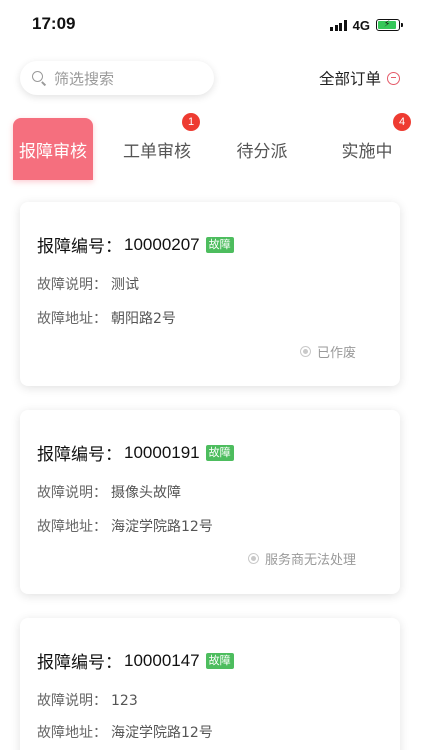 Image resolution: width=422 pixels, height=750 pixels. Describe the element at coordinates (84, 78) in the screenshot. I see `search-placeholder: 筛选搜索` at that location.